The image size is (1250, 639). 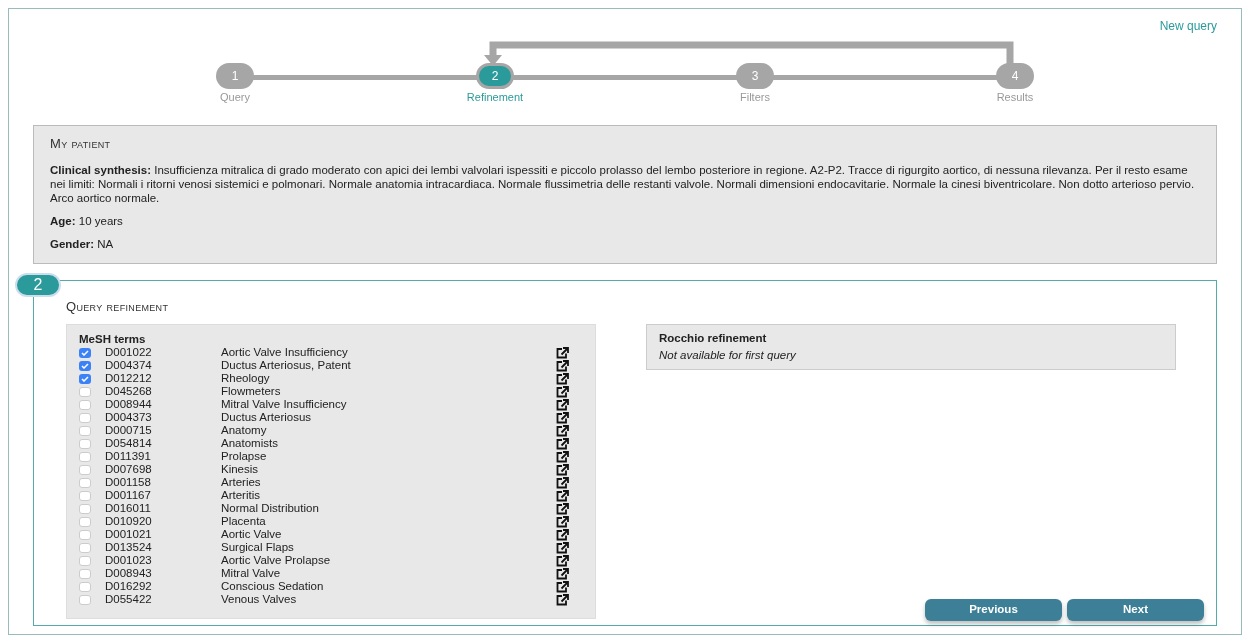 What do you see at coordinates (129, 352) in the screenshot?
I see `term-code: D001022` at bounding box center [129, 352].